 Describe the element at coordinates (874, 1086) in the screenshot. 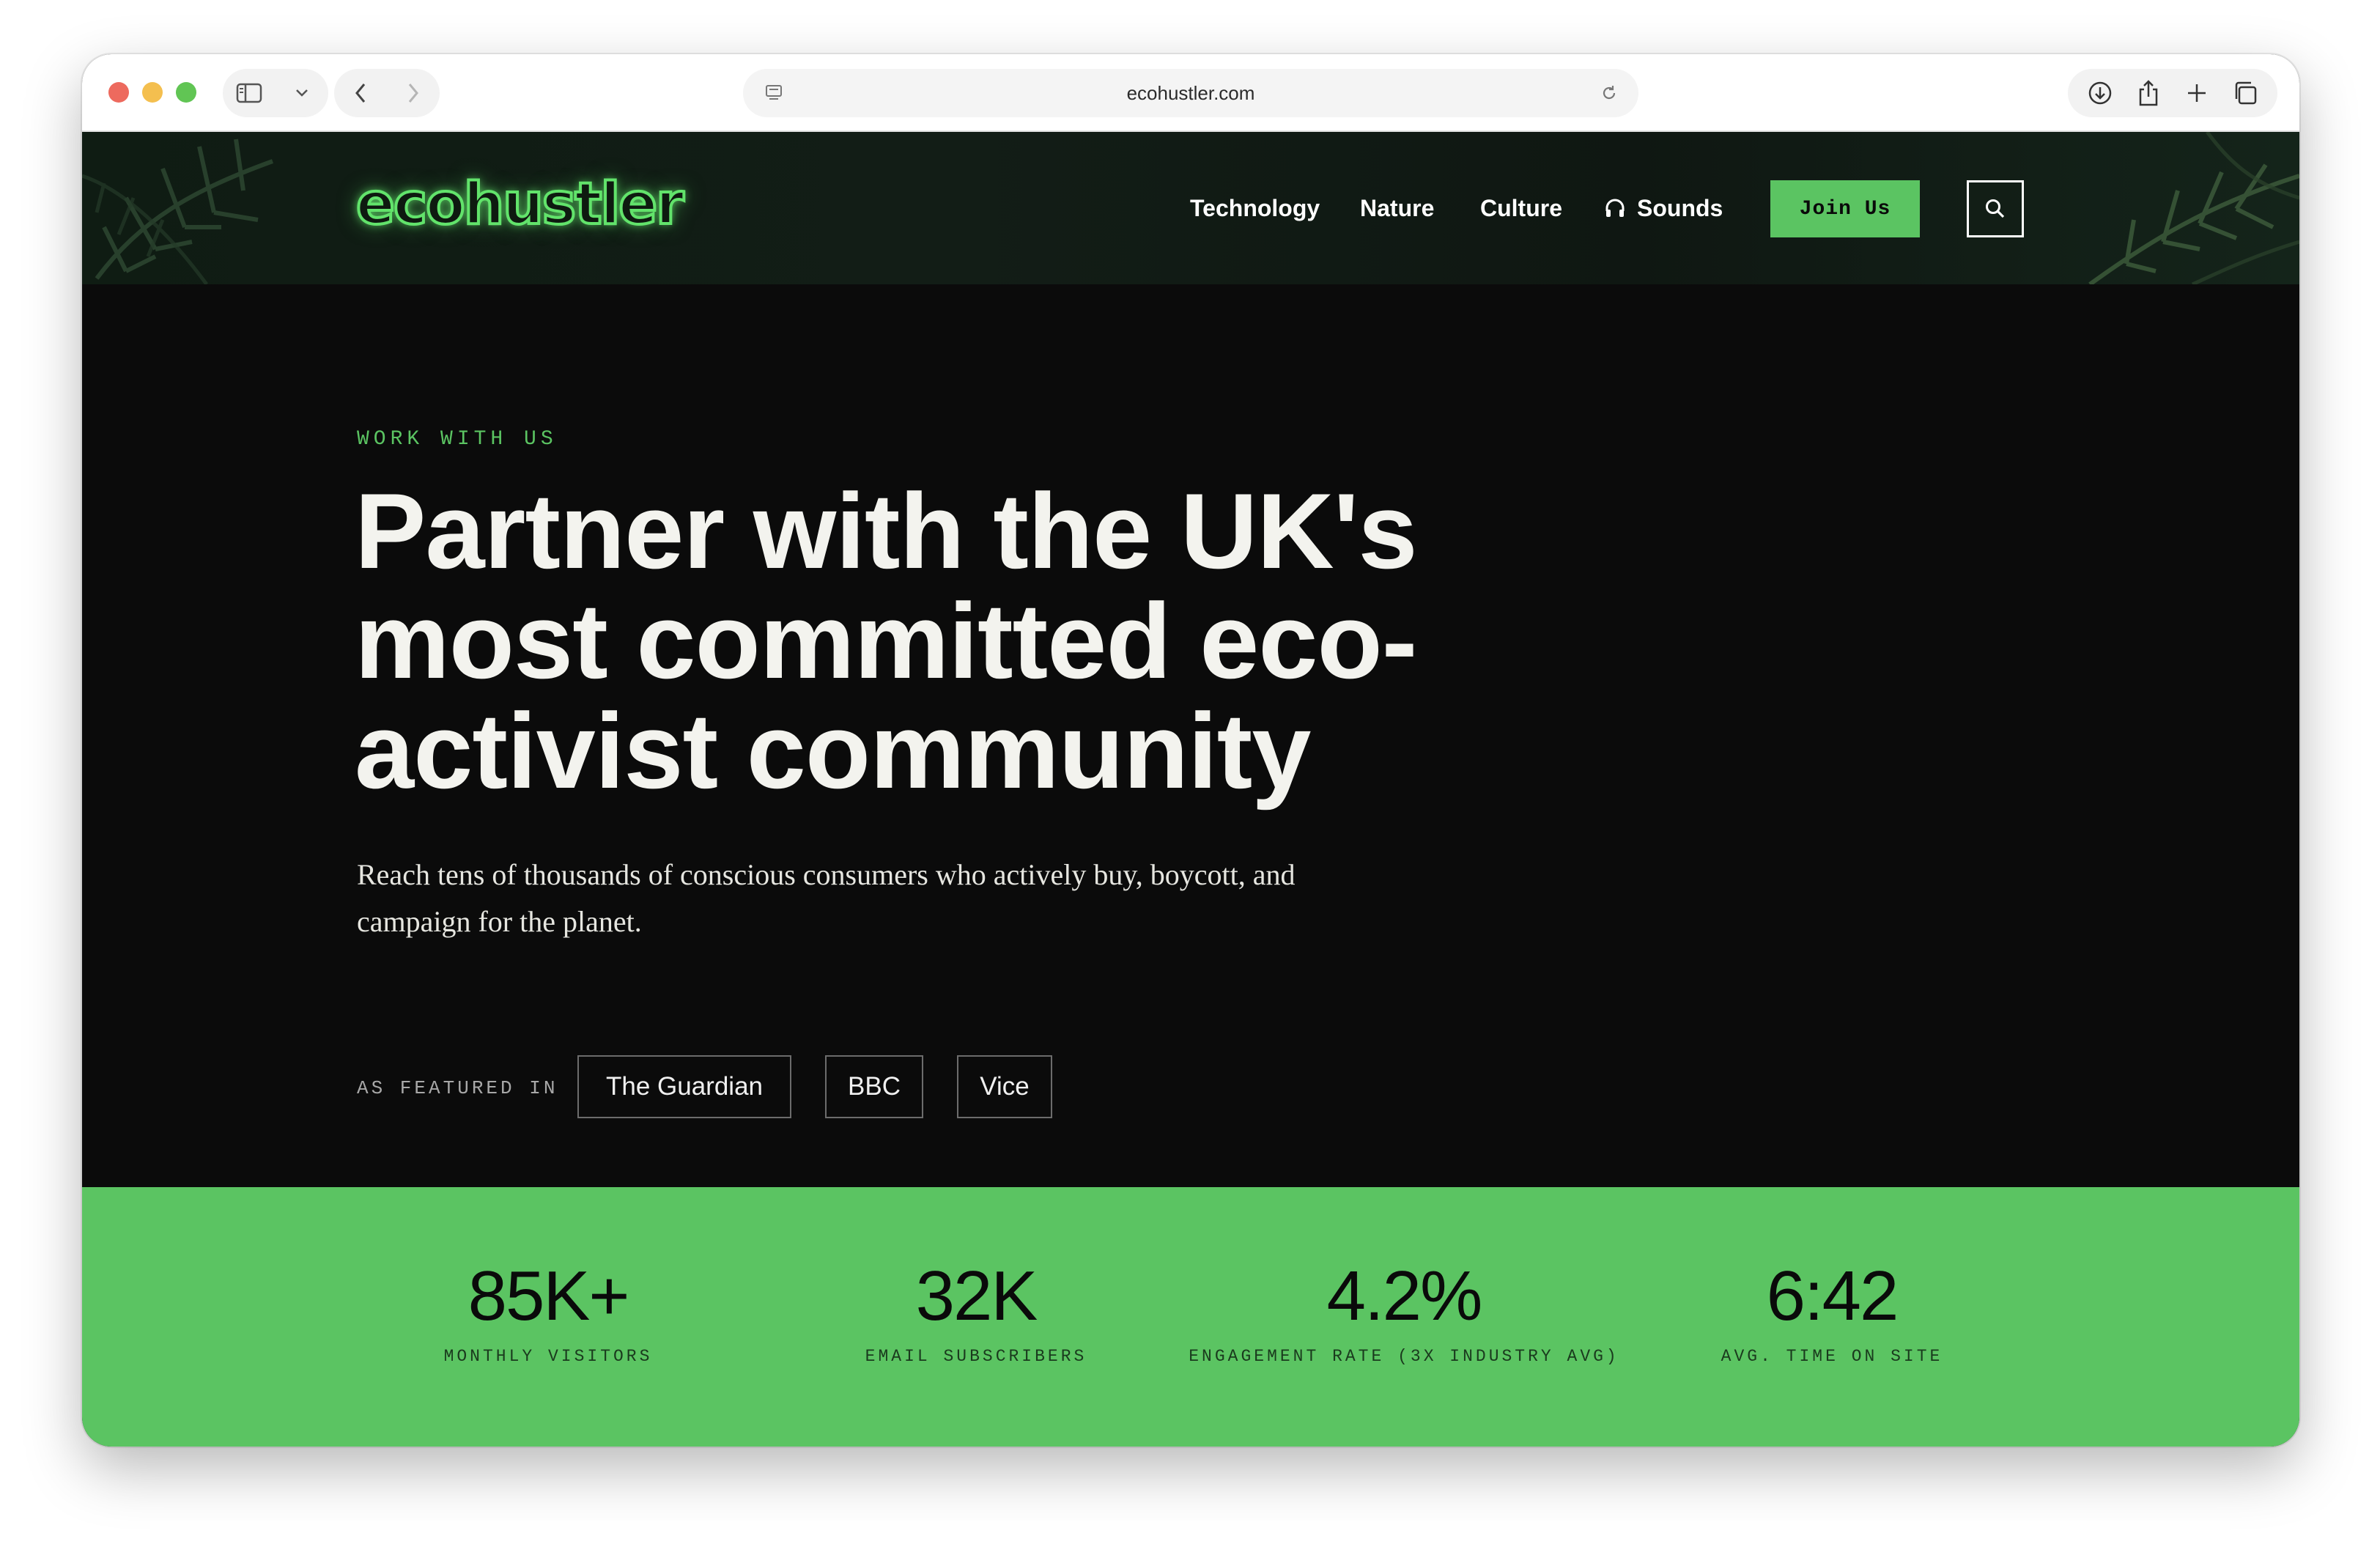

I see `featured-chip-bbc: BBC` at that location.